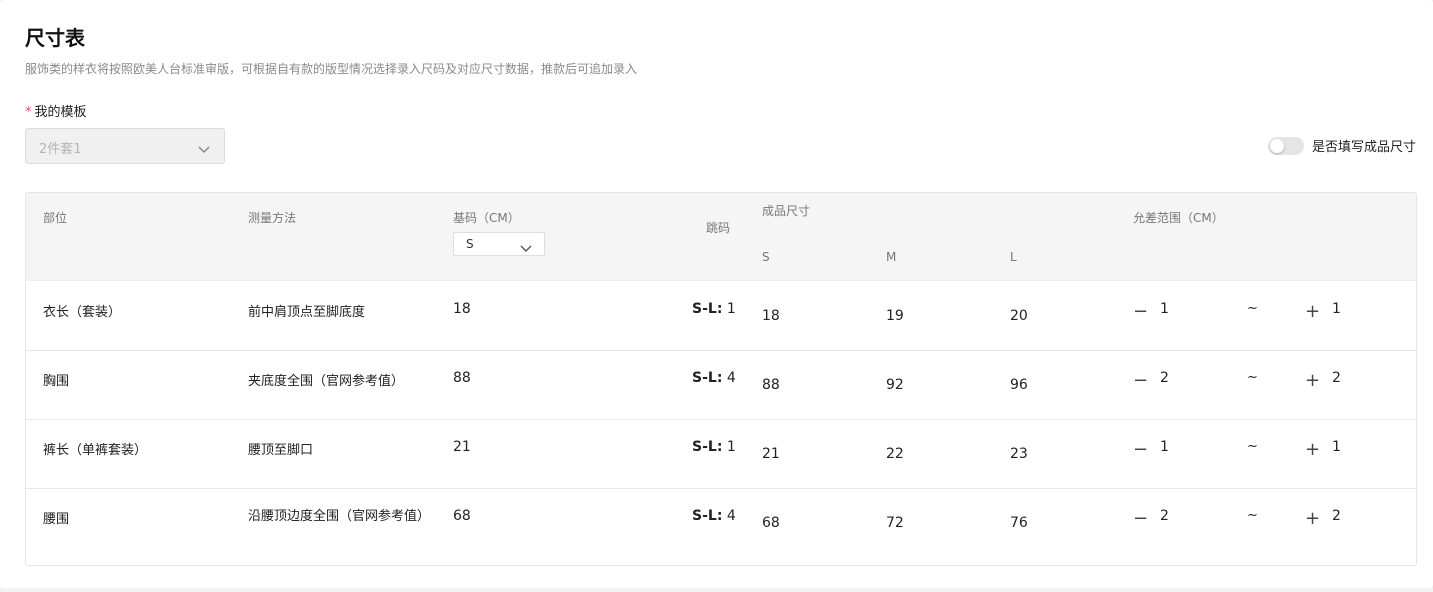 The image size is (1433, 592). What do you see at coordinates (60, 112) in the screenshot?
I see `template-label-text: 我的模板` at bounding box center [60, 112].